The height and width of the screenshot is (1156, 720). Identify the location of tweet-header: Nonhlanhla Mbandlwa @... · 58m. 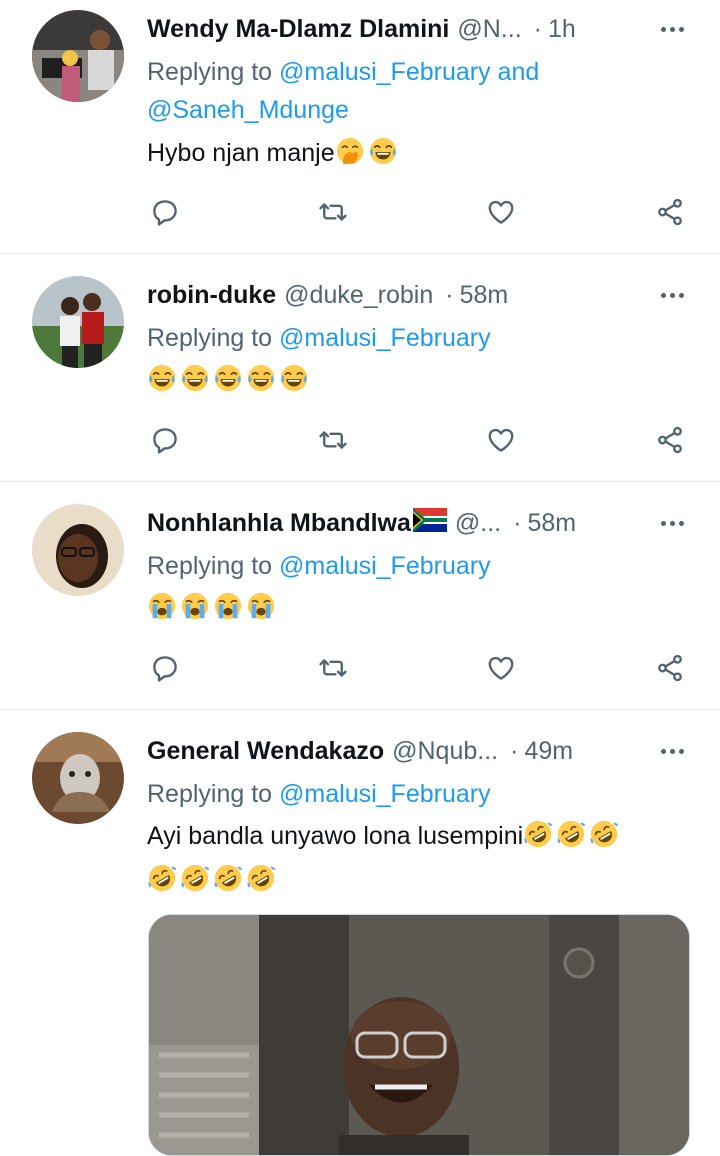
(418, 523).